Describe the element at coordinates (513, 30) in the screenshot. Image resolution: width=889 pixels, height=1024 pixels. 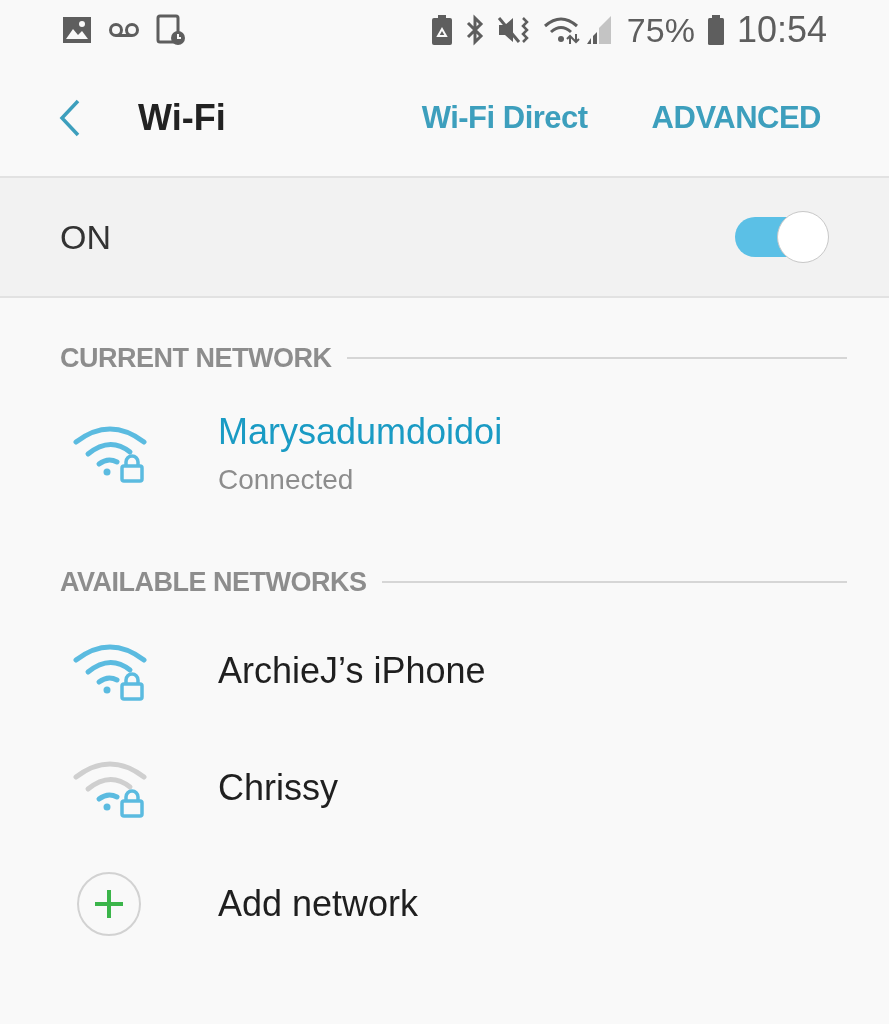
I see `vibrate-mute-icon` at that location.